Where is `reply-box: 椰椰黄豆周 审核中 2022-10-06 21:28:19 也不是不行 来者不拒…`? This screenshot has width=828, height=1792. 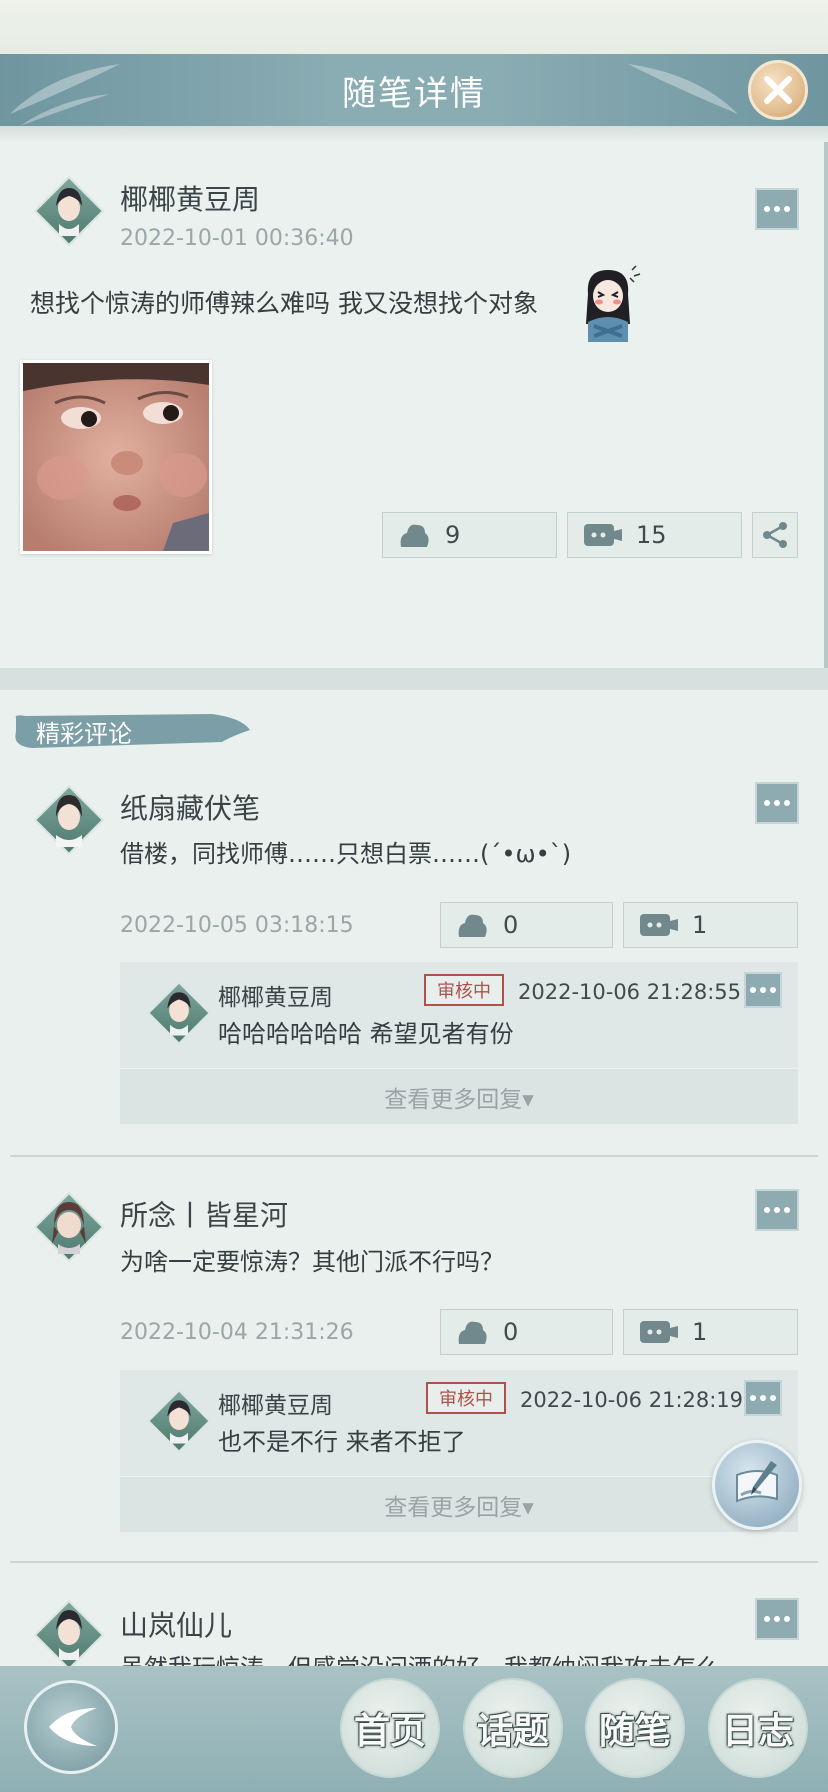
reply-box: 椰椰黄豆周 审核中 2022-10-06 21:28:19 也不是不行 来者不拒… is located at coordinates (459, 1423).